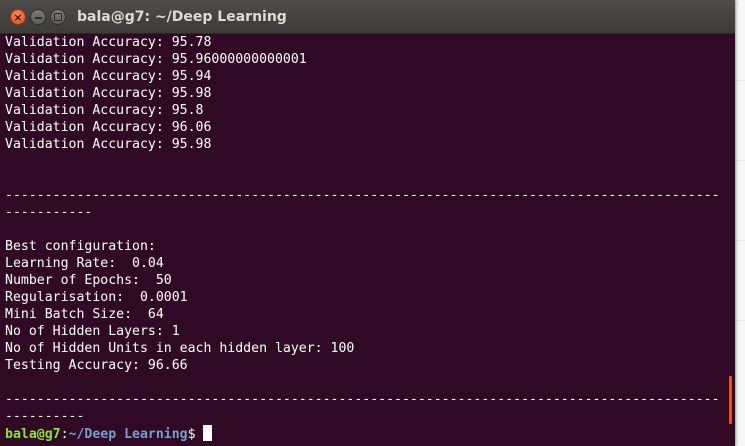  I want to click on terminal-line: Number of Epochs: 50, so click(88, 280).